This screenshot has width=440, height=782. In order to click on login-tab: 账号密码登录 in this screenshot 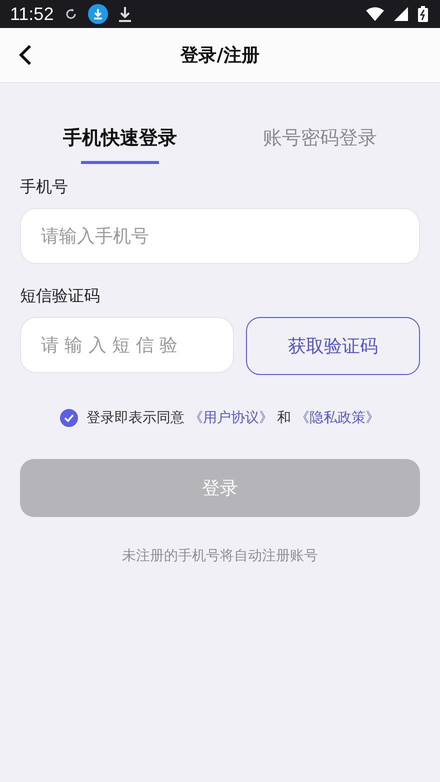, I will do `click(320, 148)`.